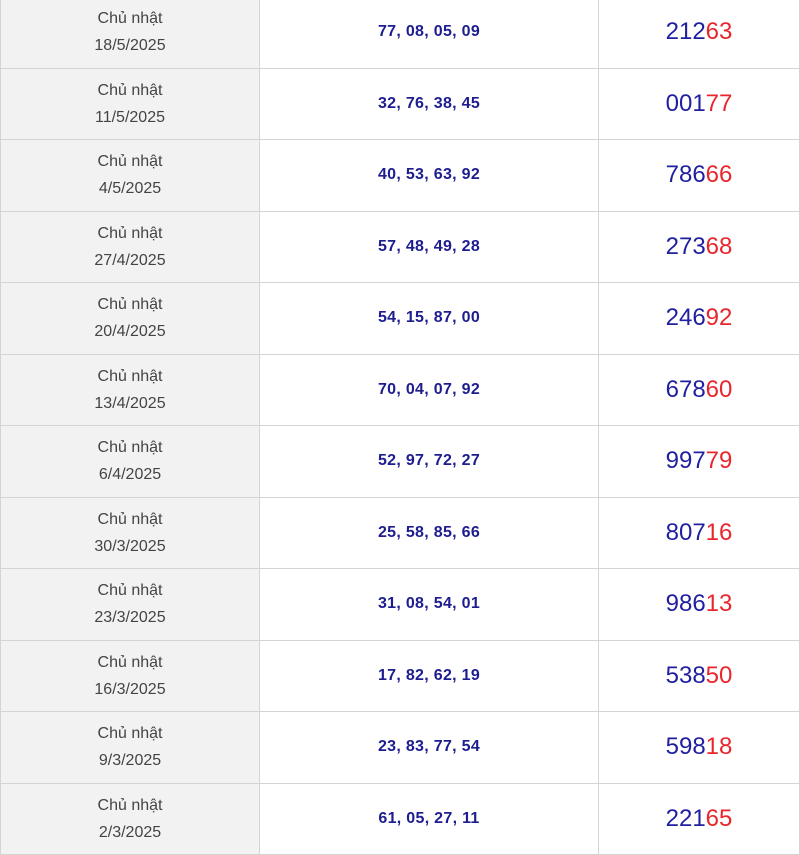 The width and height of the screenshot is (800, 855). Describe the element at coordinates (130, 546) in the screenshot. I see `draw-date: 30/3/2025` at that location.